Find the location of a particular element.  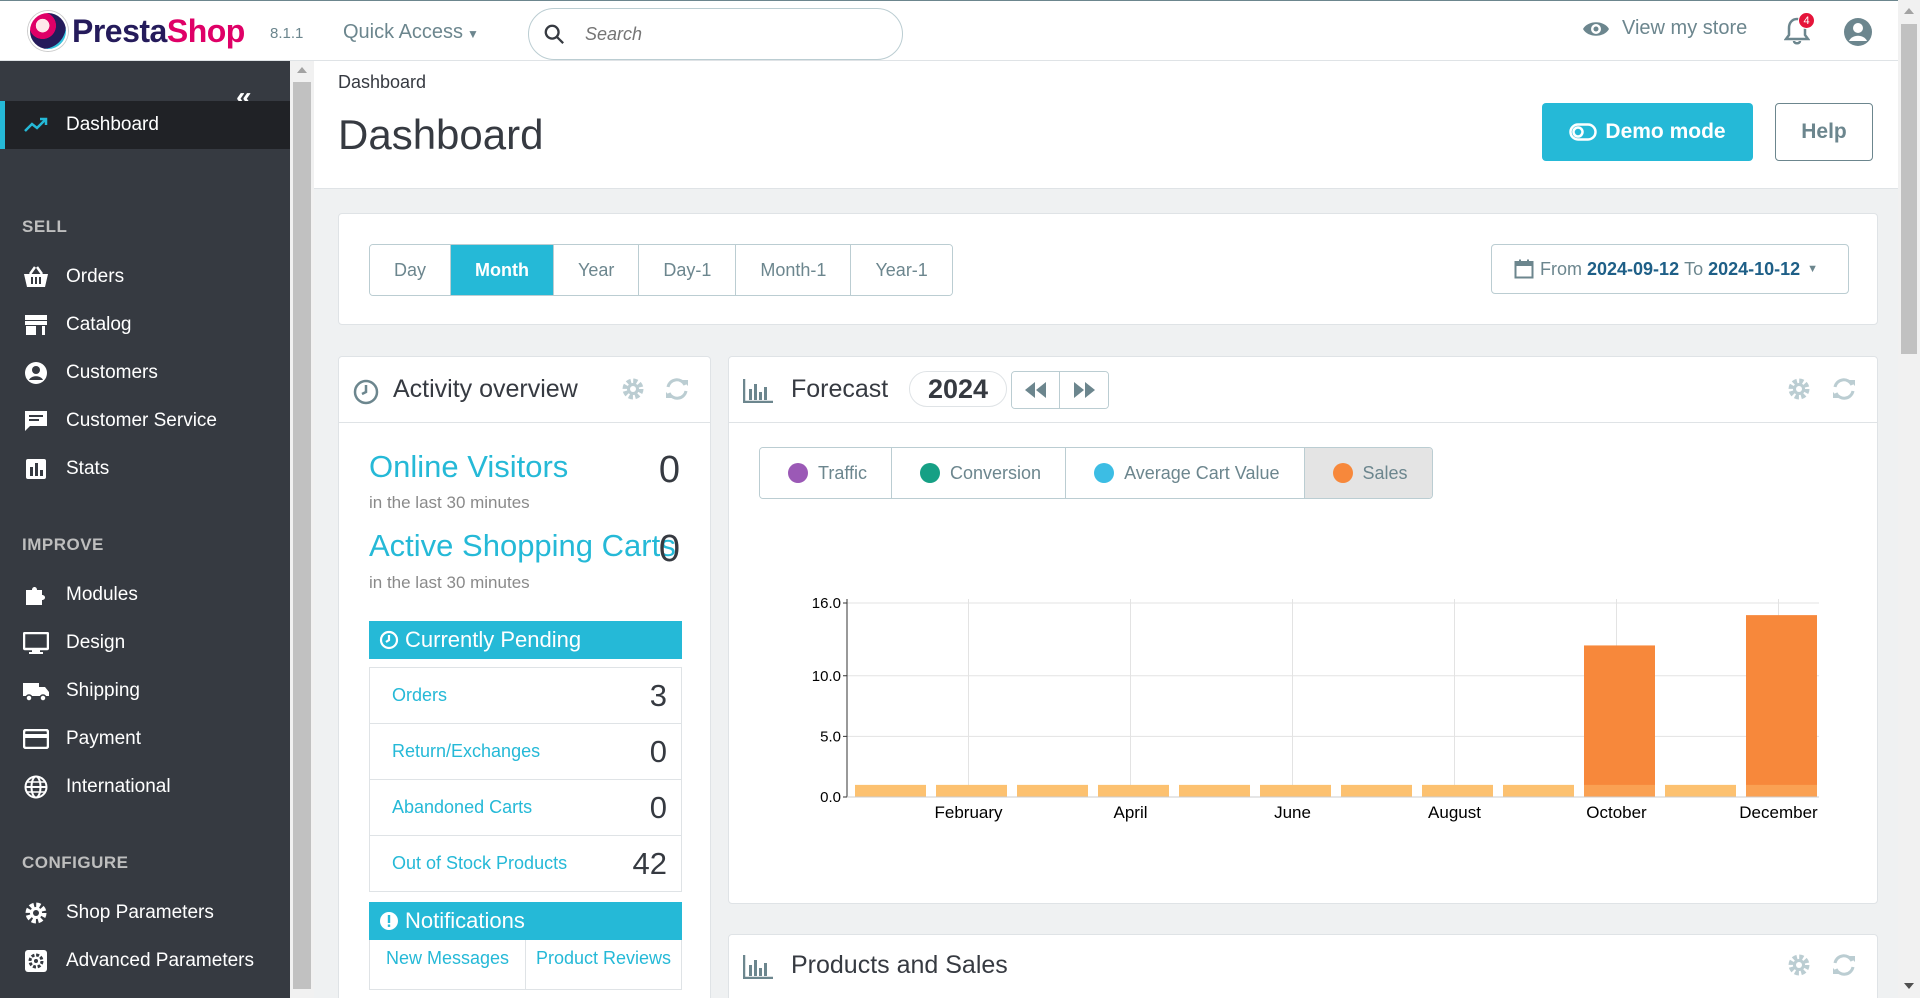

sidebar-item-shop-parameters: Shop Parameters is located at coordinates (145, 913).